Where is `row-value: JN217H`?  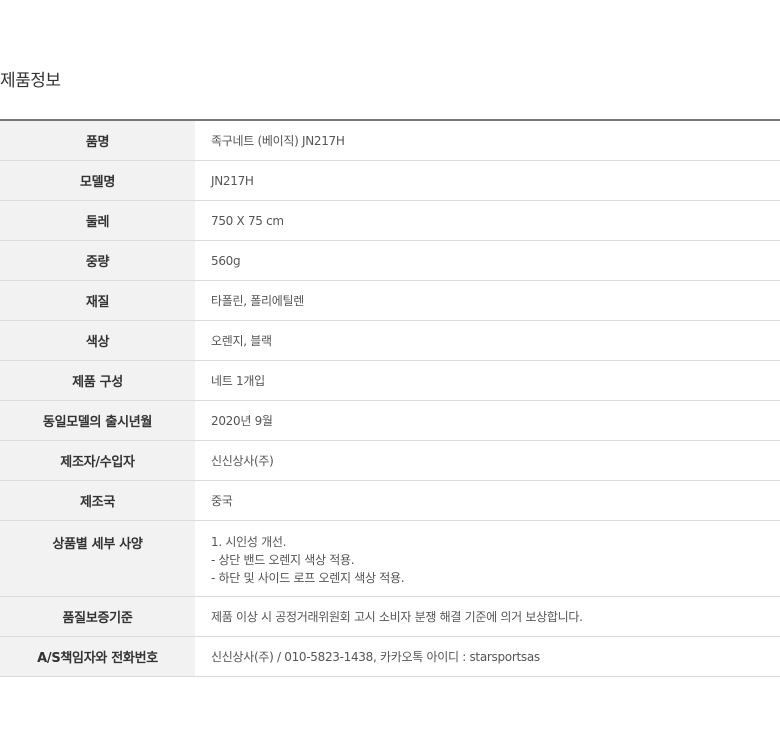
row-value: JN217H is located at coordinates (232, 180).